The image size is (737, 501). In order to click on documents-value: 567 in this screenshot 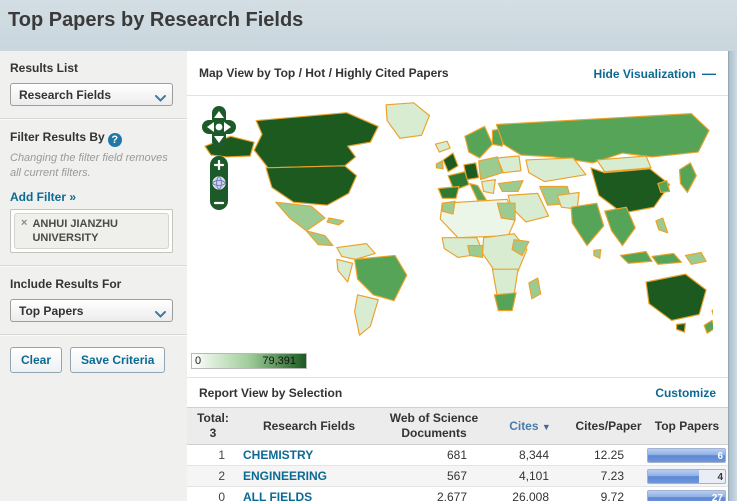, I will do `click(434, 476)`.